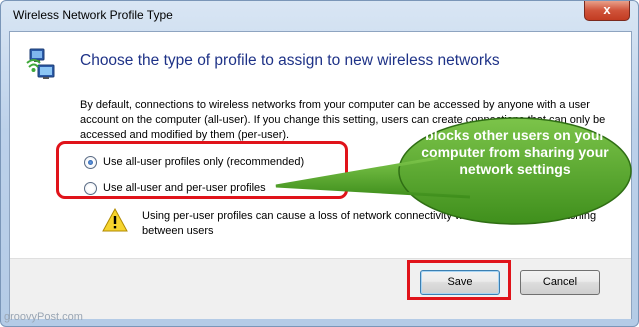  I want to click on watermark: groovyPost.com, so click(43, 317).